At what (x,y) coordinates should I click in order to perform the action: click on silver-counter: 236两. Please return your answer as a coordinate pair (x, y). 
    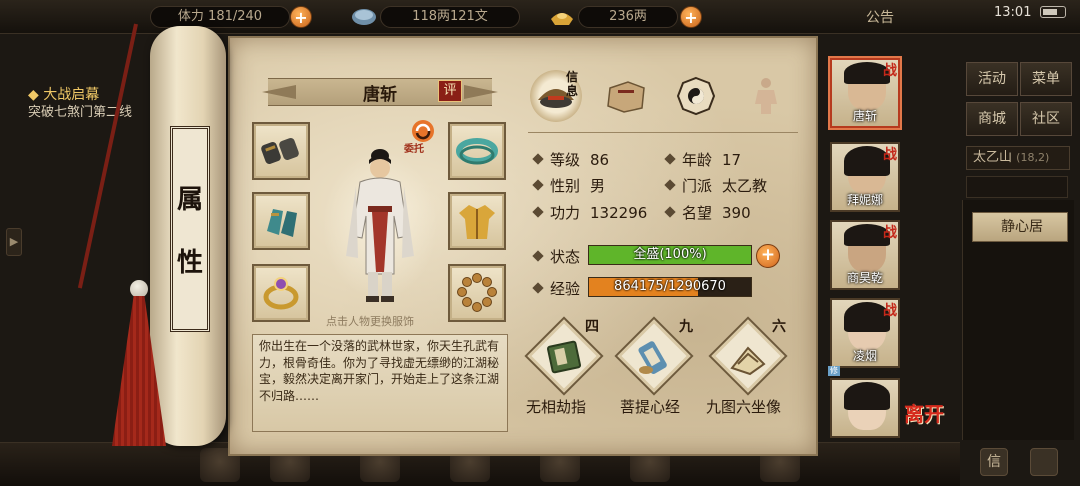
    Looking at the image, I should click on (628, 17).